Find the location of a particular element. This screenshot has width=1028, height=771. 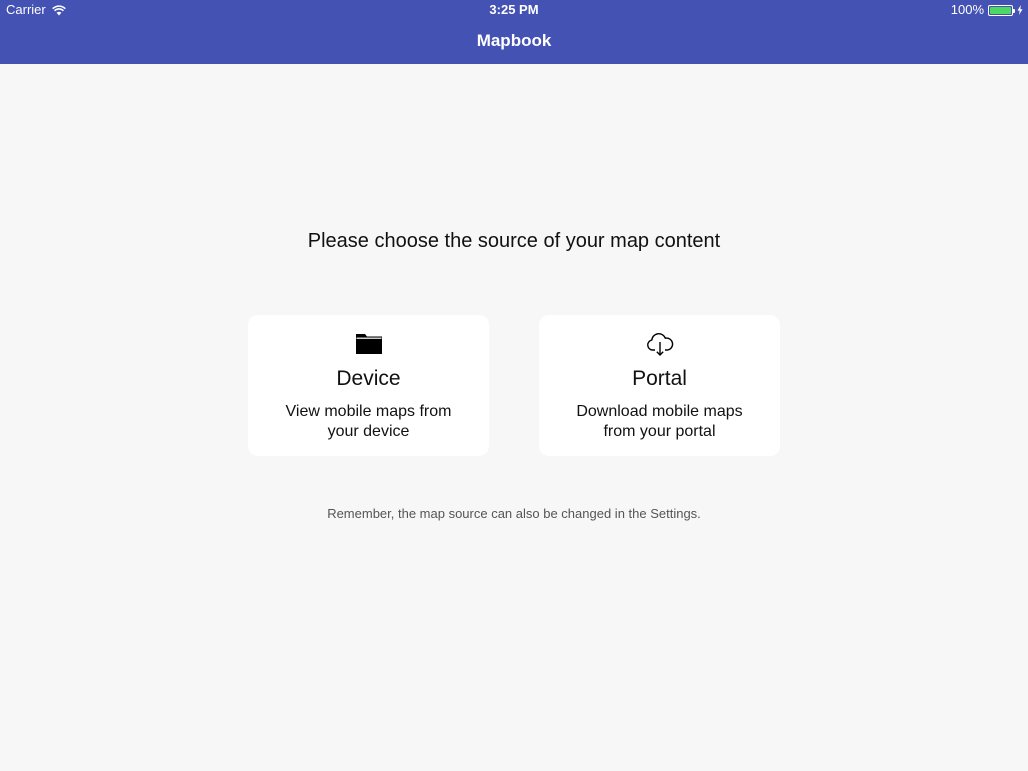

battery-icon is located at coordinates (1001, 10).